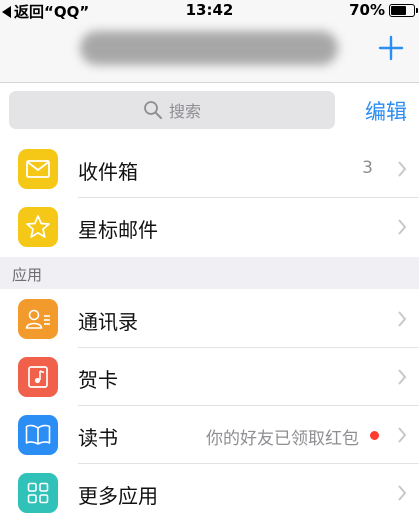  What do you see at coordinates (391, 48) in the screenshot?
I see `plus-icon` at bounding box center [391, 48].